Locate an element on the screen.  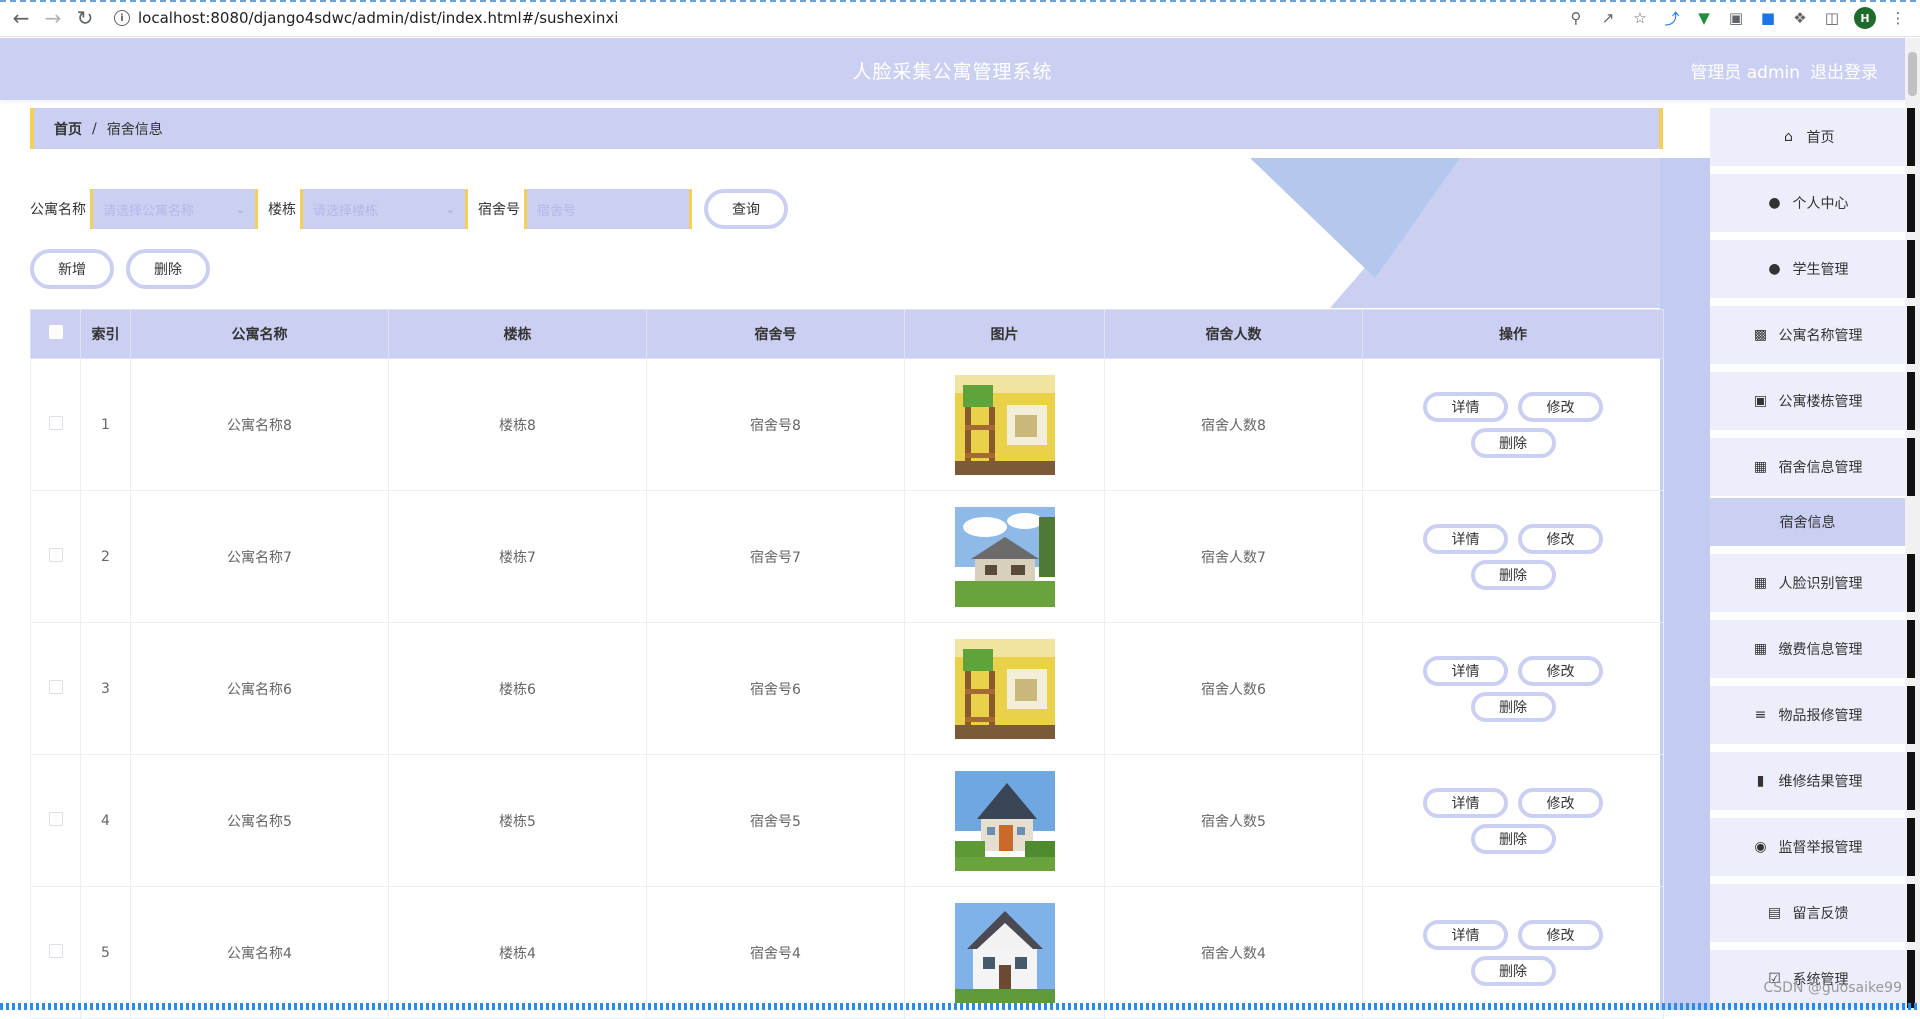
puzzle-icon: ❖ is located at coordinates (1800, 18).